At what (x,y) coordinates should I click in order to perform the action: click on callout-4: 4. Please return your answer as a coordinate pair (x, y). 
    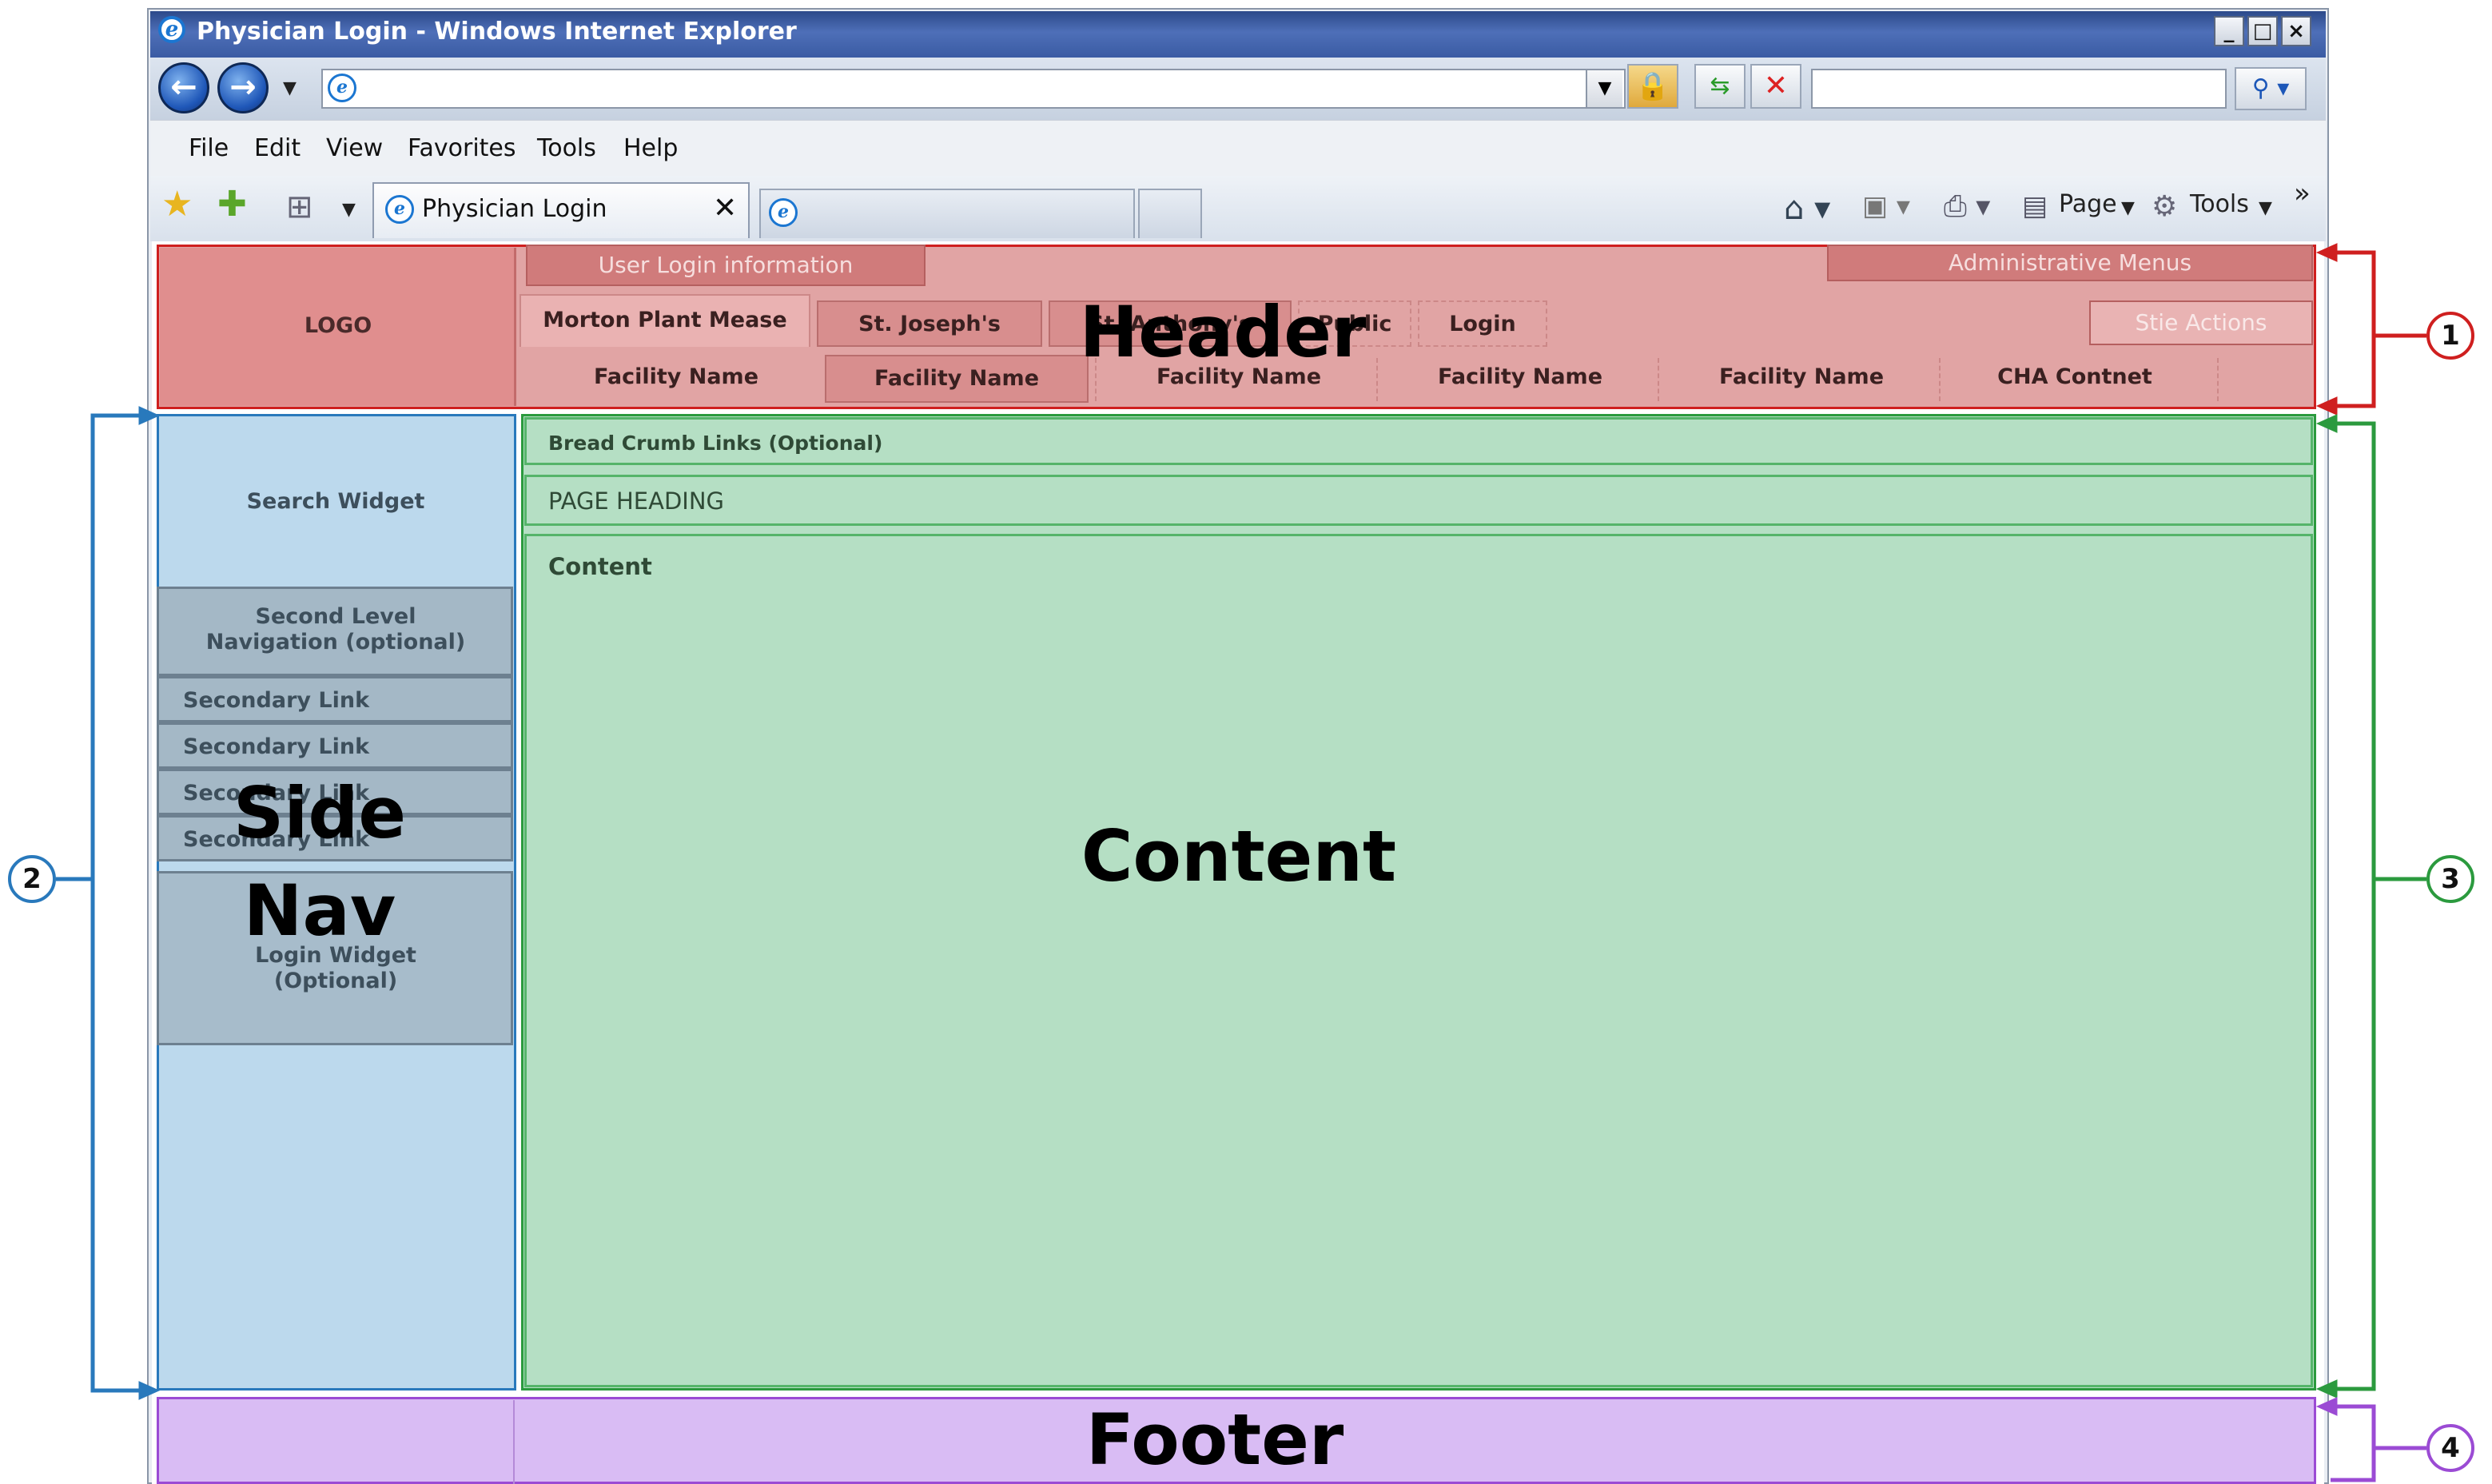
    Looking at the image, I should click on (2450, 1448).